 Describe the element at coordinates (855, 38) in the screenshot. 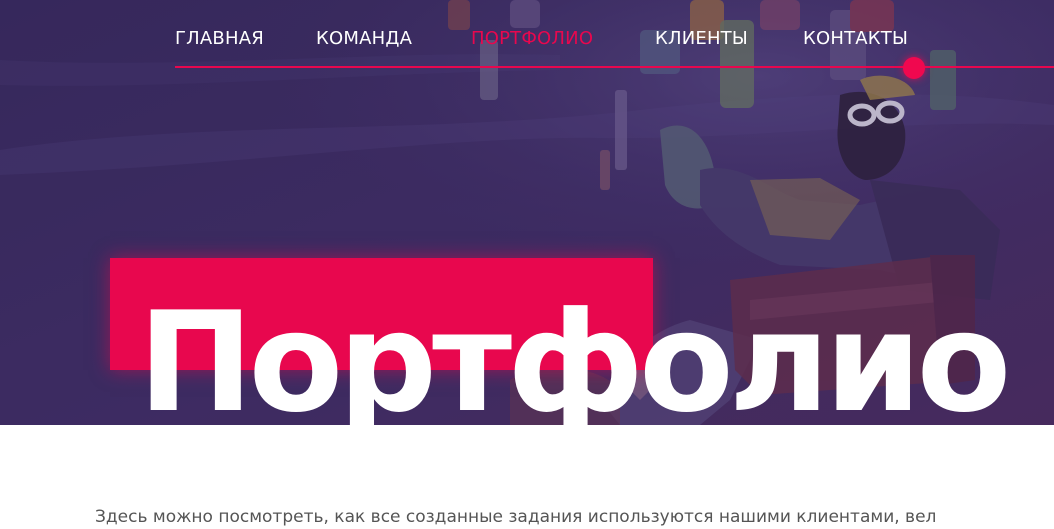

I see `nav-item-contacts: КОНТАКТЫ` at that location.